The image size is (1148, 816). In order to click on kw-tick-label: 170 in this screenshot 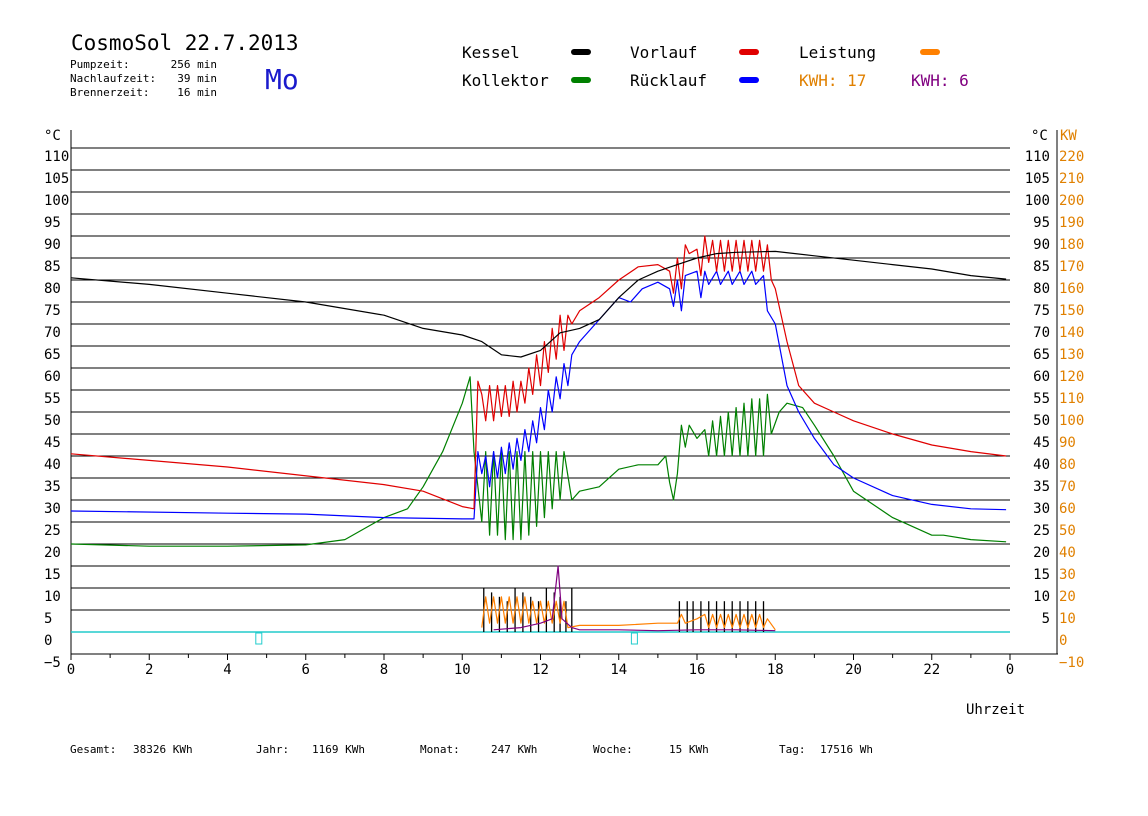, I will do `click(1071, 267)`.